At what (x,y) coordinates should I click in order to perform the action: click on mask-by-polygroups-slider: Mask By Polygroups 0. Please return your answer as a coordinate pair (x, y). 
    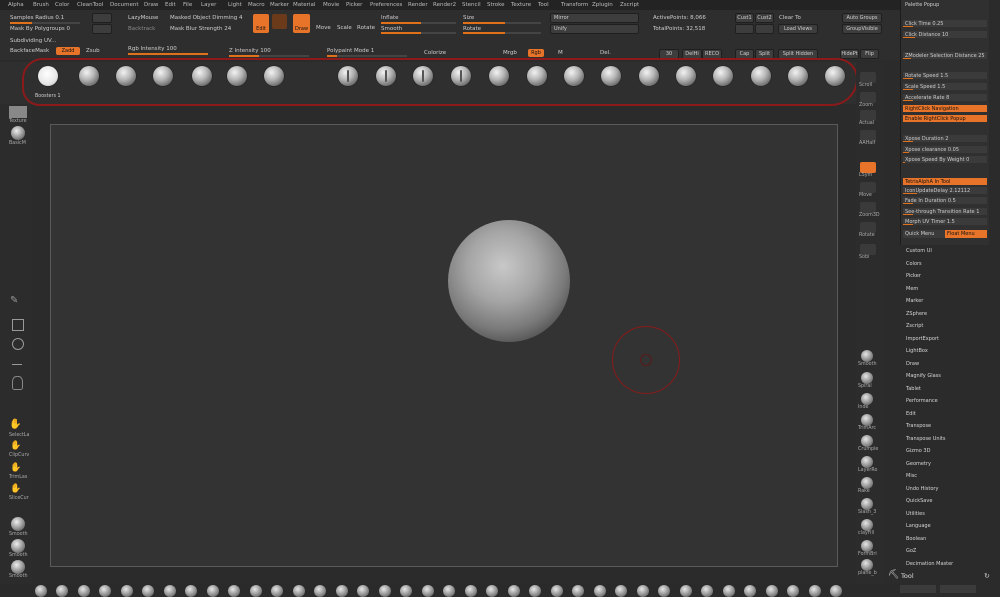
    Looking at the image, I should click on (40, 29).